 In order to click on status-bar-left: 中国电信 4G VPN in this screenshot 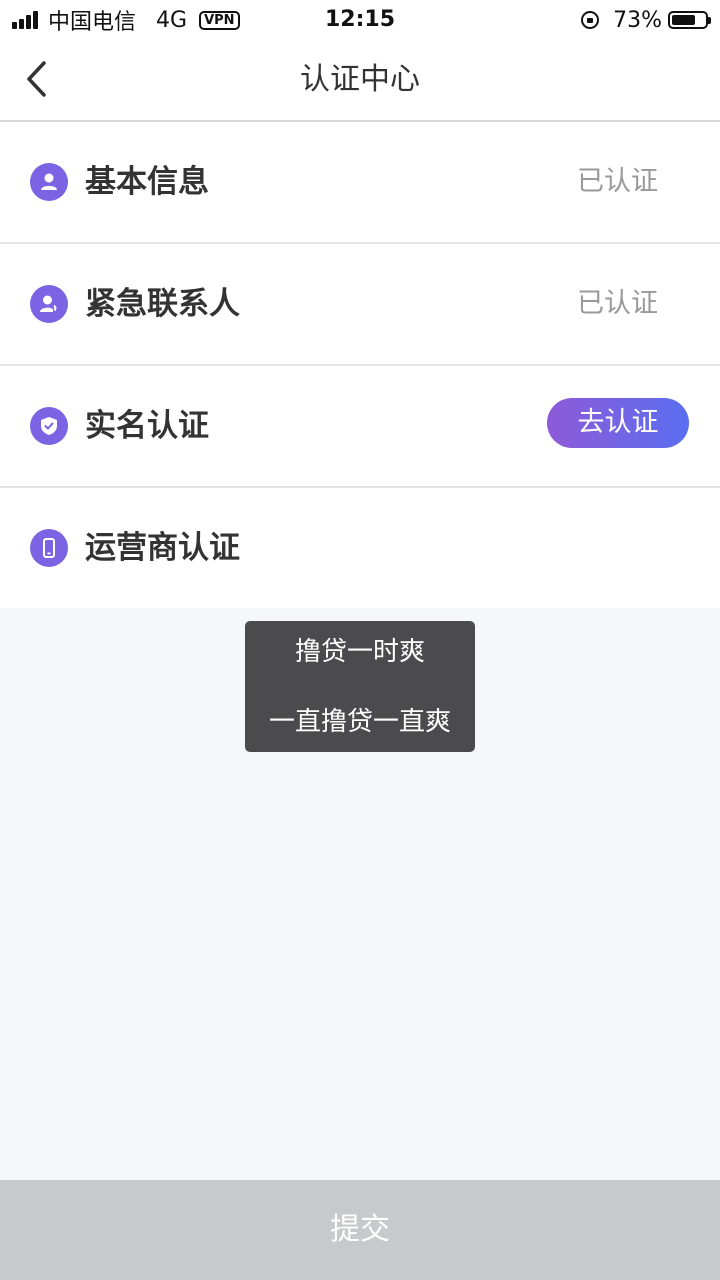, I will do `click(126, 20)`.